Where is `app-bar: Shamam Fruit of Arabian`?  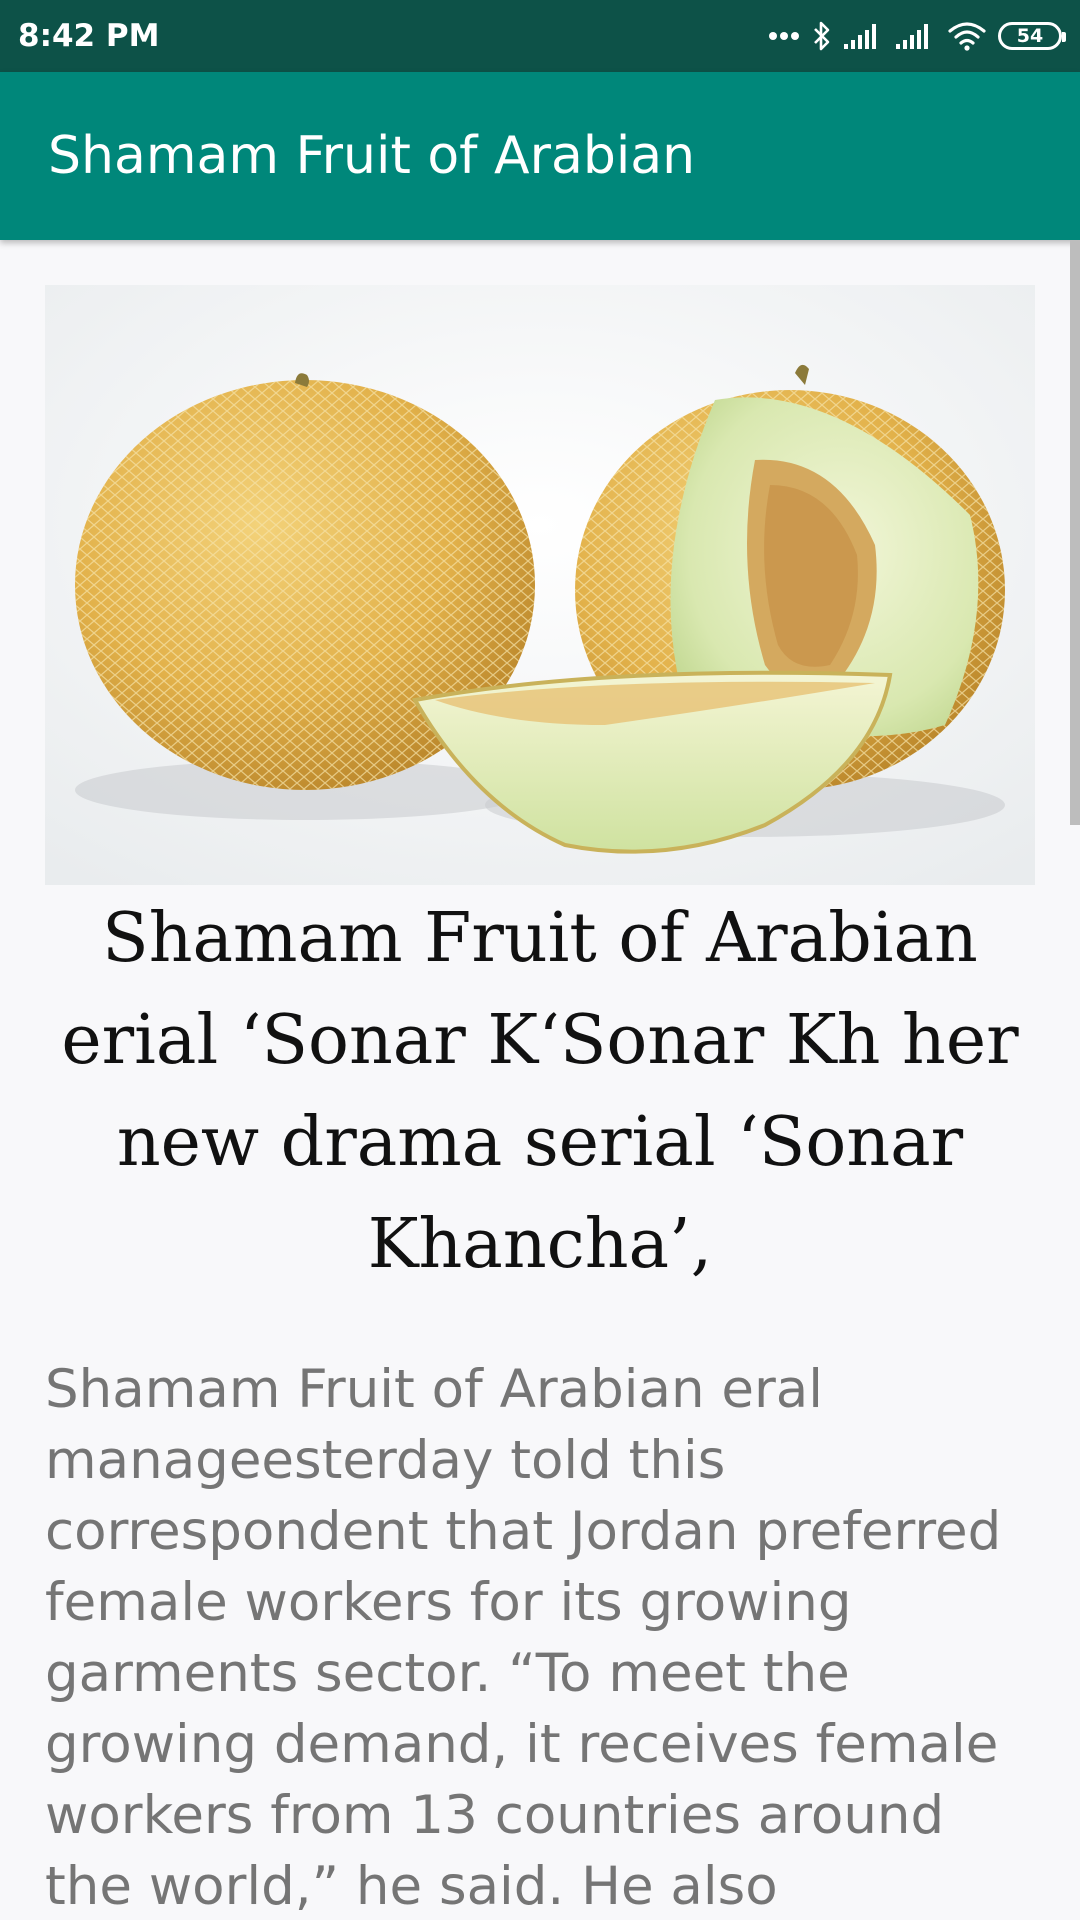 app-bar: Shamam Fruit of Arabian is located at coordinates (540, 156).